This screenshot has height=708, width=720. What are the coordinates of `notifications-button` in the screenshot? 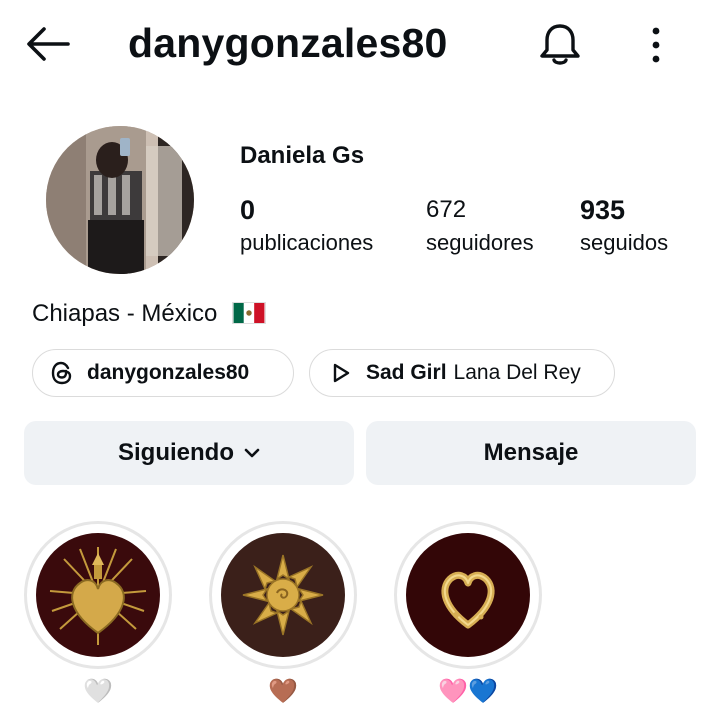 It's located at (560, 44).